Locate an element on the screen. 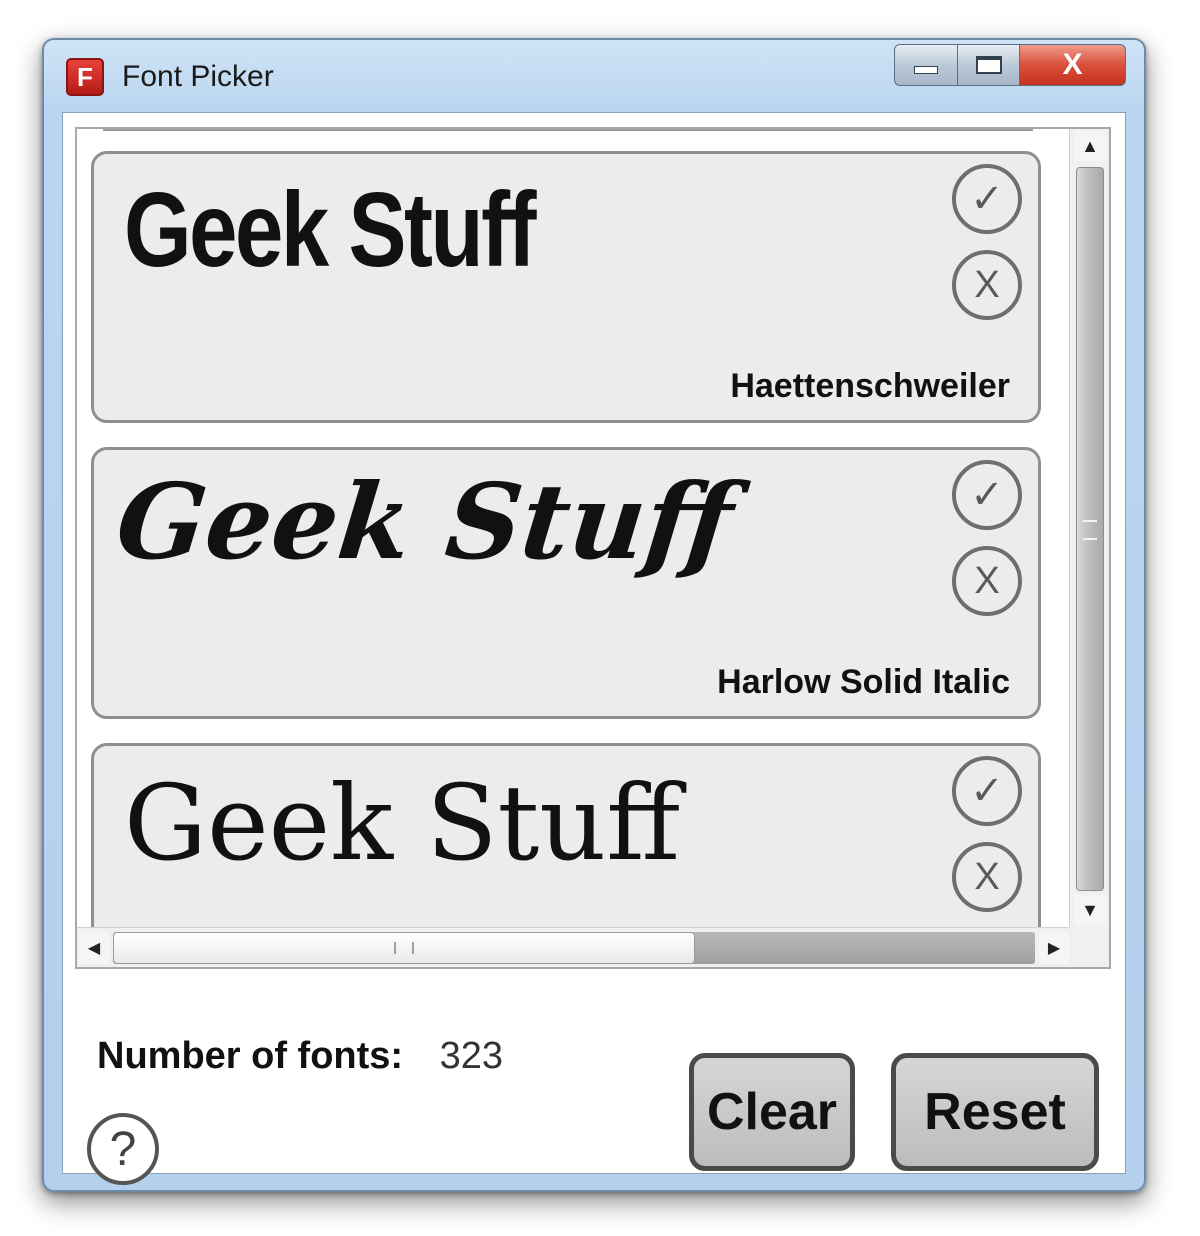 The height and width of the screenshot is (1236, 1200). maximize-button is located at coordinates (989, 65).